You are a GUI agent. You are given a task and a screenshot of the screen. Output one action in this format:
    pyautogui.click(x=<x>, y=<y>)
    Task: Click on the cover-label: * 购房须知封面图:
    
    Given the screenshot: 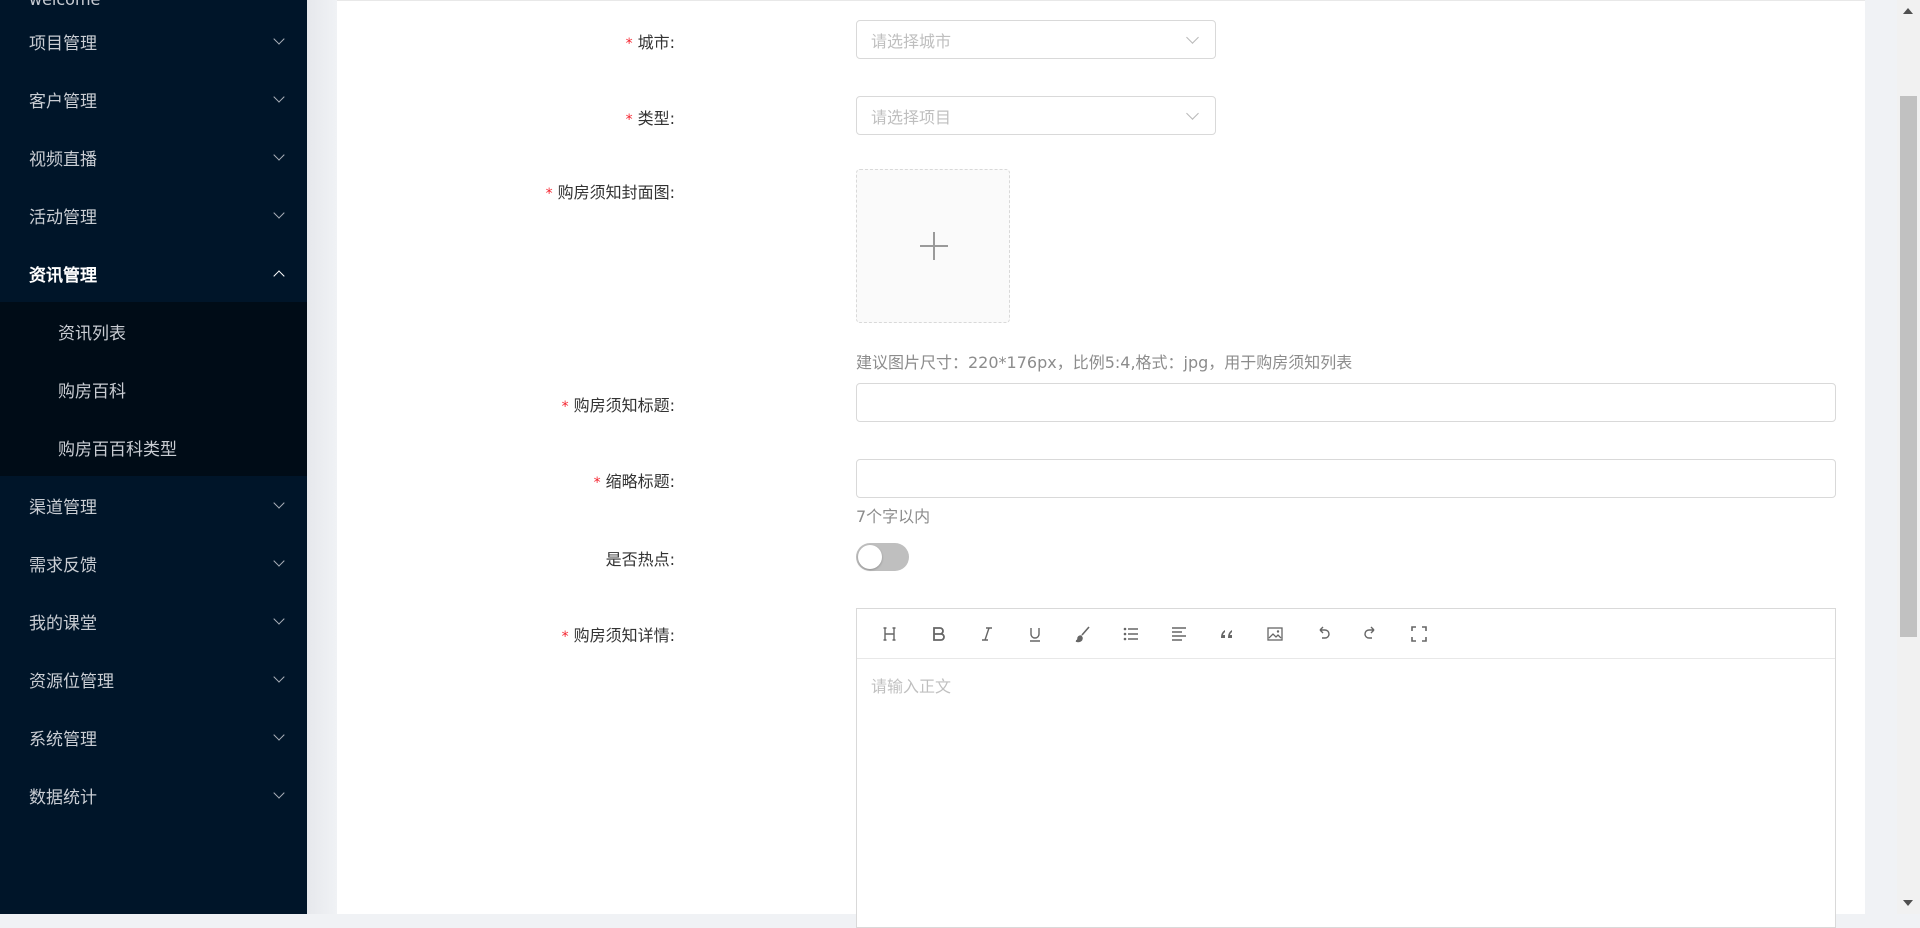 What is the action you would take?
    pyautogui.click(x=610, y=192)
    